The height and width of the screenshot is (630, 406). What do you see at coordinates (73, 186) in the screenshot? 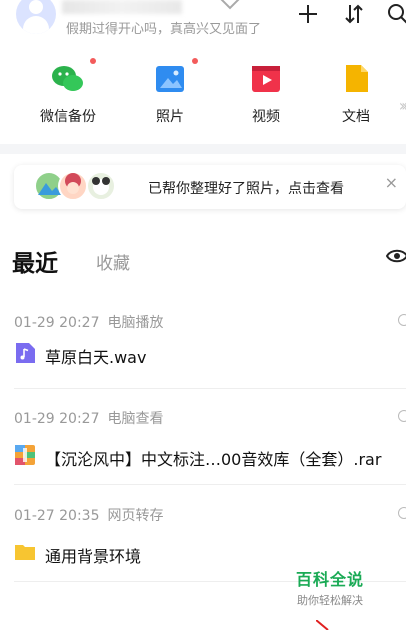
I see `girl-avatar-icon` at bounding box center [73, 186].